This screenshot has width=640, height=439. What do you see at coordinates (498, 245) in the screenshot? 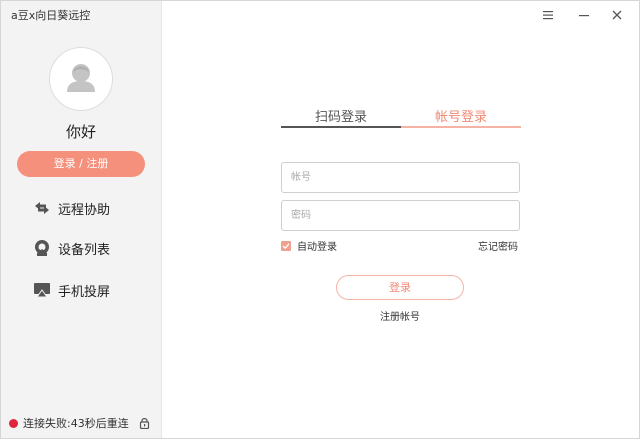
I see `forgot-password-link: 忘记密码` at bounding box center [498, 245].